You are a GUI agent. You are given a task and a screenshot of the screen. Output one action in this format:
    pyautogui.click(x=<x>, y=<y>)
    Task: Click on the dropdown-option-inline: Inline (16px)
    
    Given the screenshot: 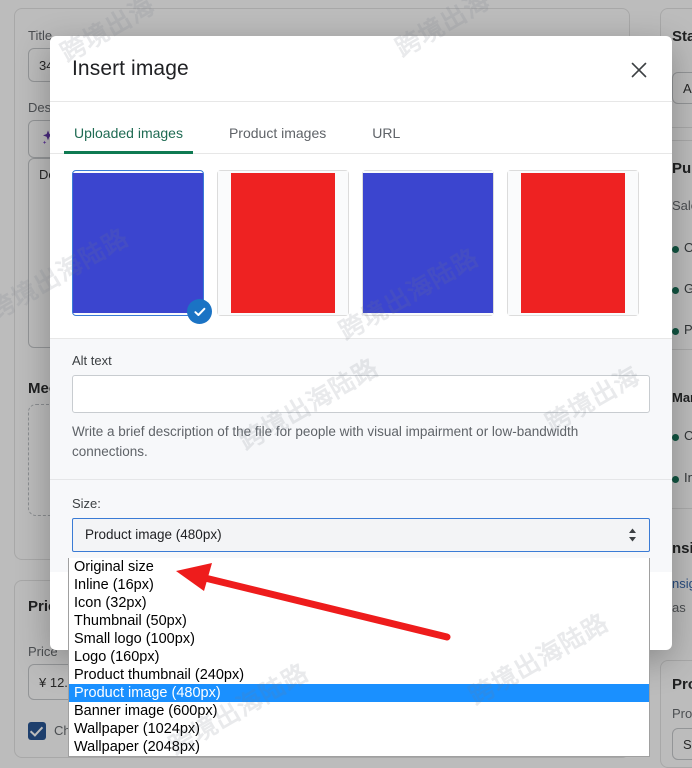 What is the action you would take?
    pyautogui.click(x=359, y=585)
    